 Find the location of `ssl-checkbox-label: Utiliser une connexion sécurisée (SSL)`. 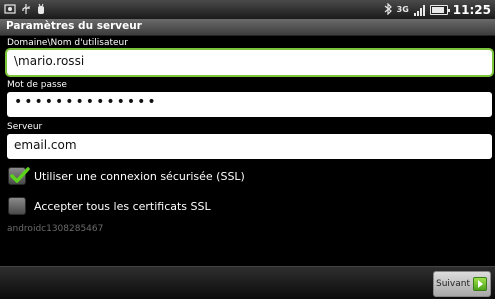

ssl-checkbox-label: Utiliser une connexion sécurisée (SSL) is located at coordinates (139, 176).